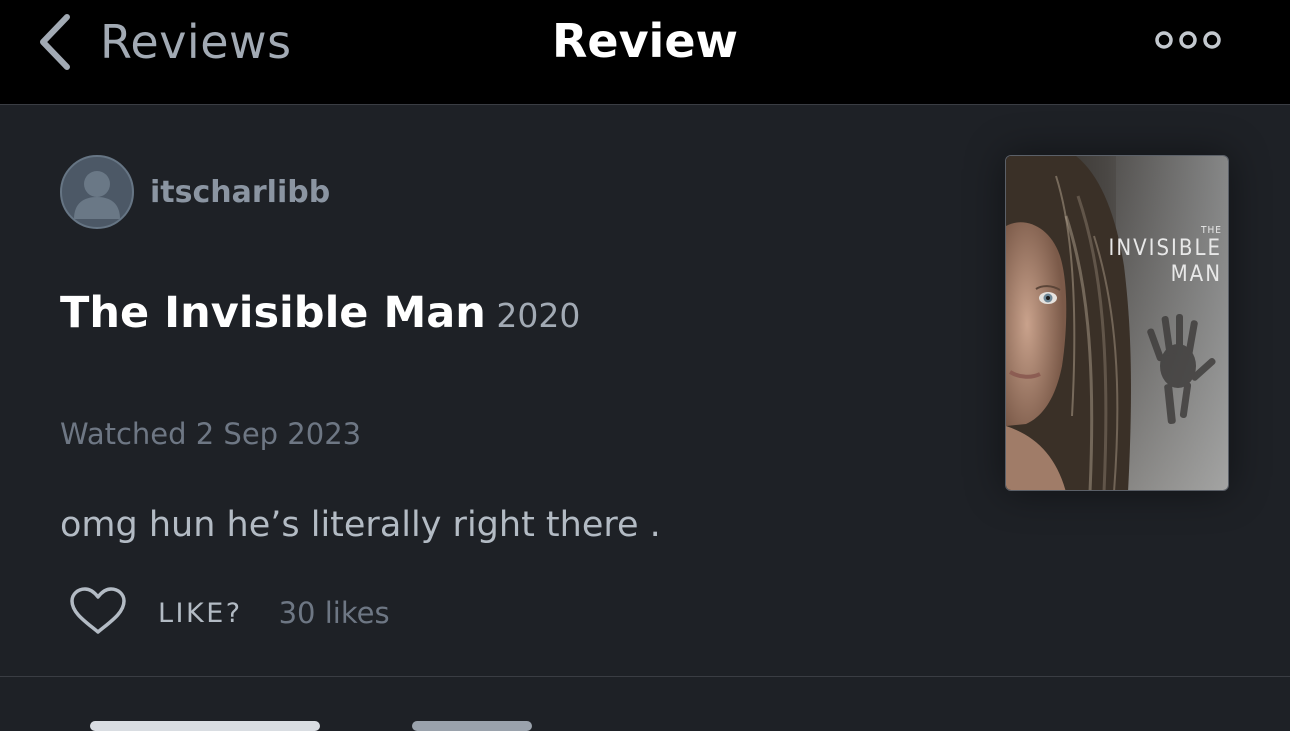 This screenshot has width=1290, height=731. I want to click on reviewer-username: itscharlibb, so click(240, 192).